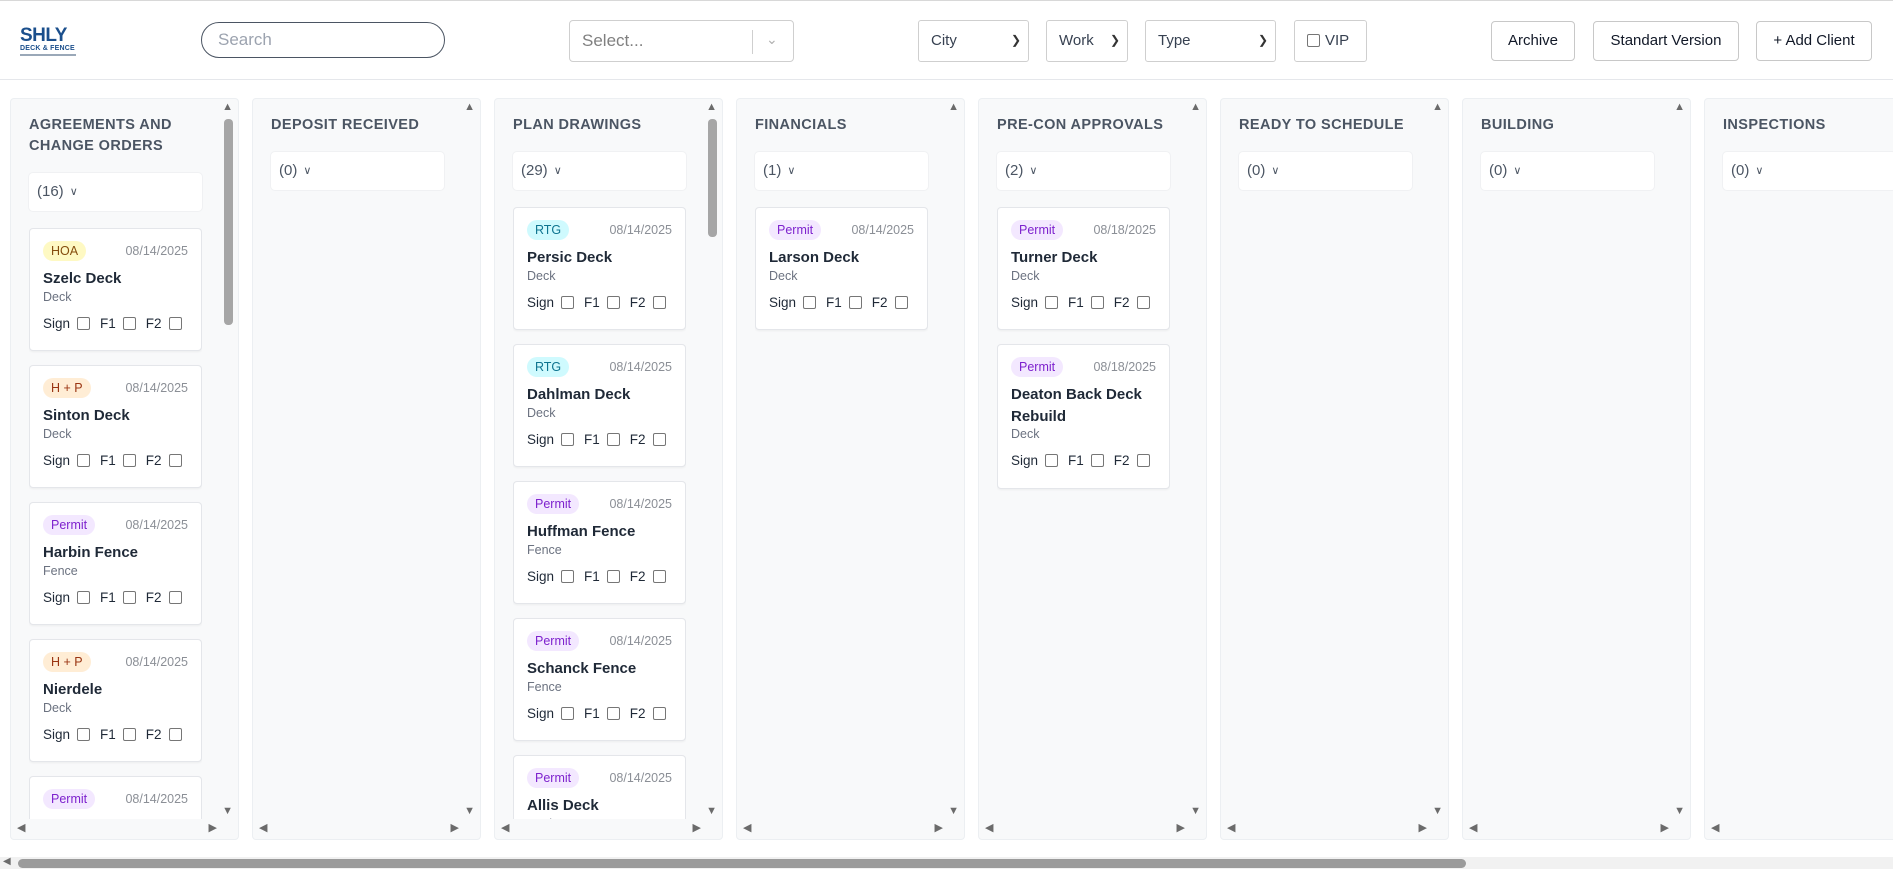 The width and height of the screenshot is (1893, 869). Describe the element at coordinates (1087, 41) in the screenshot. I see `work-filter: Work ❯` at that location.